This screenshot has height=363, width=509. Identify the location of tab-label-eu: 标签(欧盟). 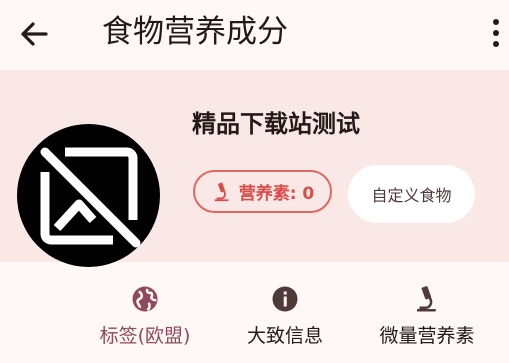
(145, 316).